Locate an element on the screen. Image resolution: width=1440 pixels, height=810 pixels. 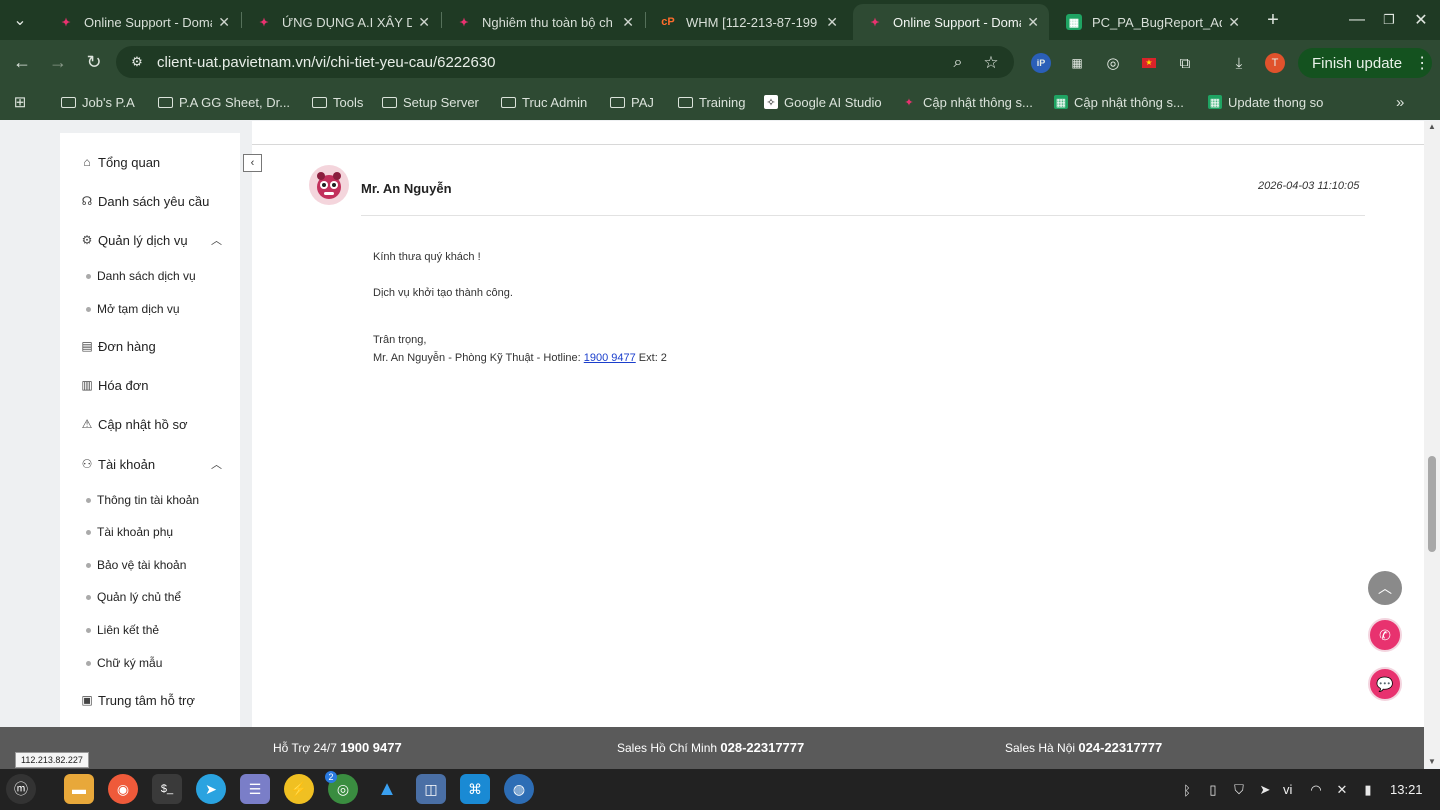
sidebar-item-tong-quan: ⌂ Tổng quan is located at coordinates (120, 162).